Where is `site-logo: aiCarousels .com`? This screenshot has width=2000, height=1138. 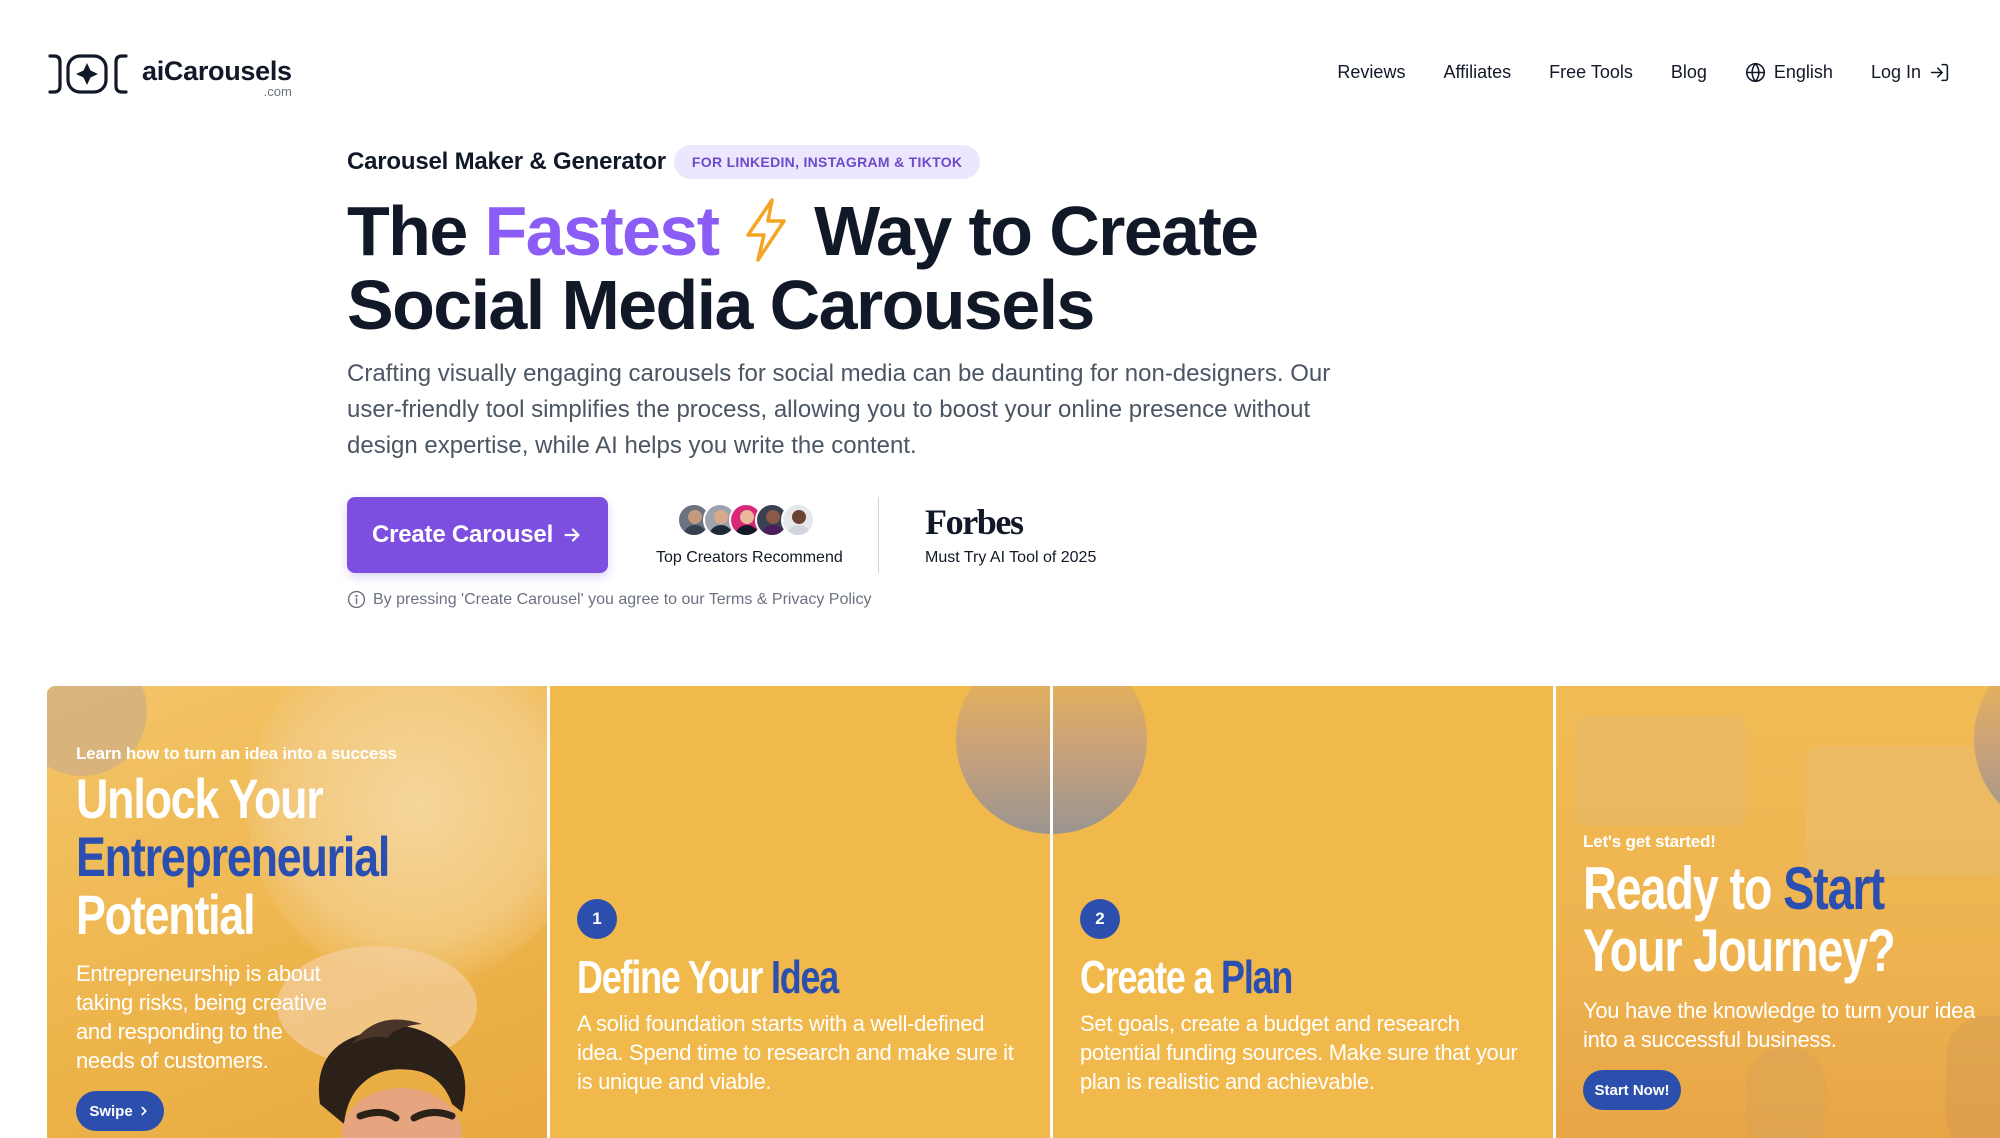 site-logo: aiCarousels .com is located at coordinates (169, 73).